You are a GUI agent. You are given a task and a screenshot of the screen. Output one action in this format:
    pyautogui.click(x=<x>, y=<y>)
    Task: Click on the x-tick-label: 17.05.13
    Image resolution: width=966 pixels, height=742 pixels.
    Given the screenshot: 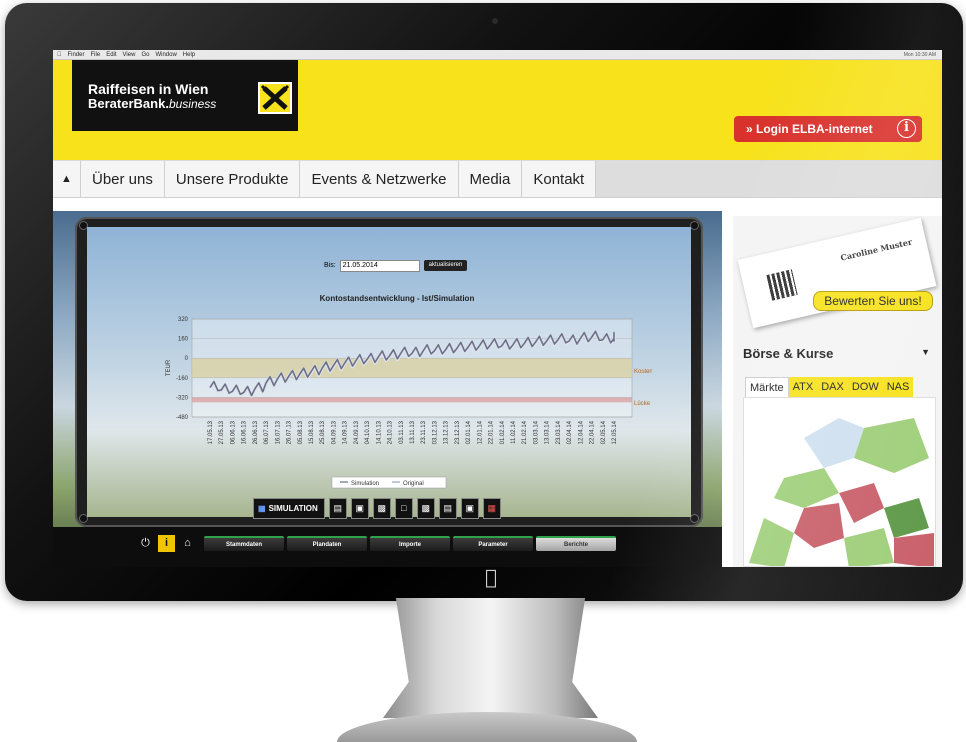 What is the action you would take?
    pyautogui.click(x=211, y=432)
    